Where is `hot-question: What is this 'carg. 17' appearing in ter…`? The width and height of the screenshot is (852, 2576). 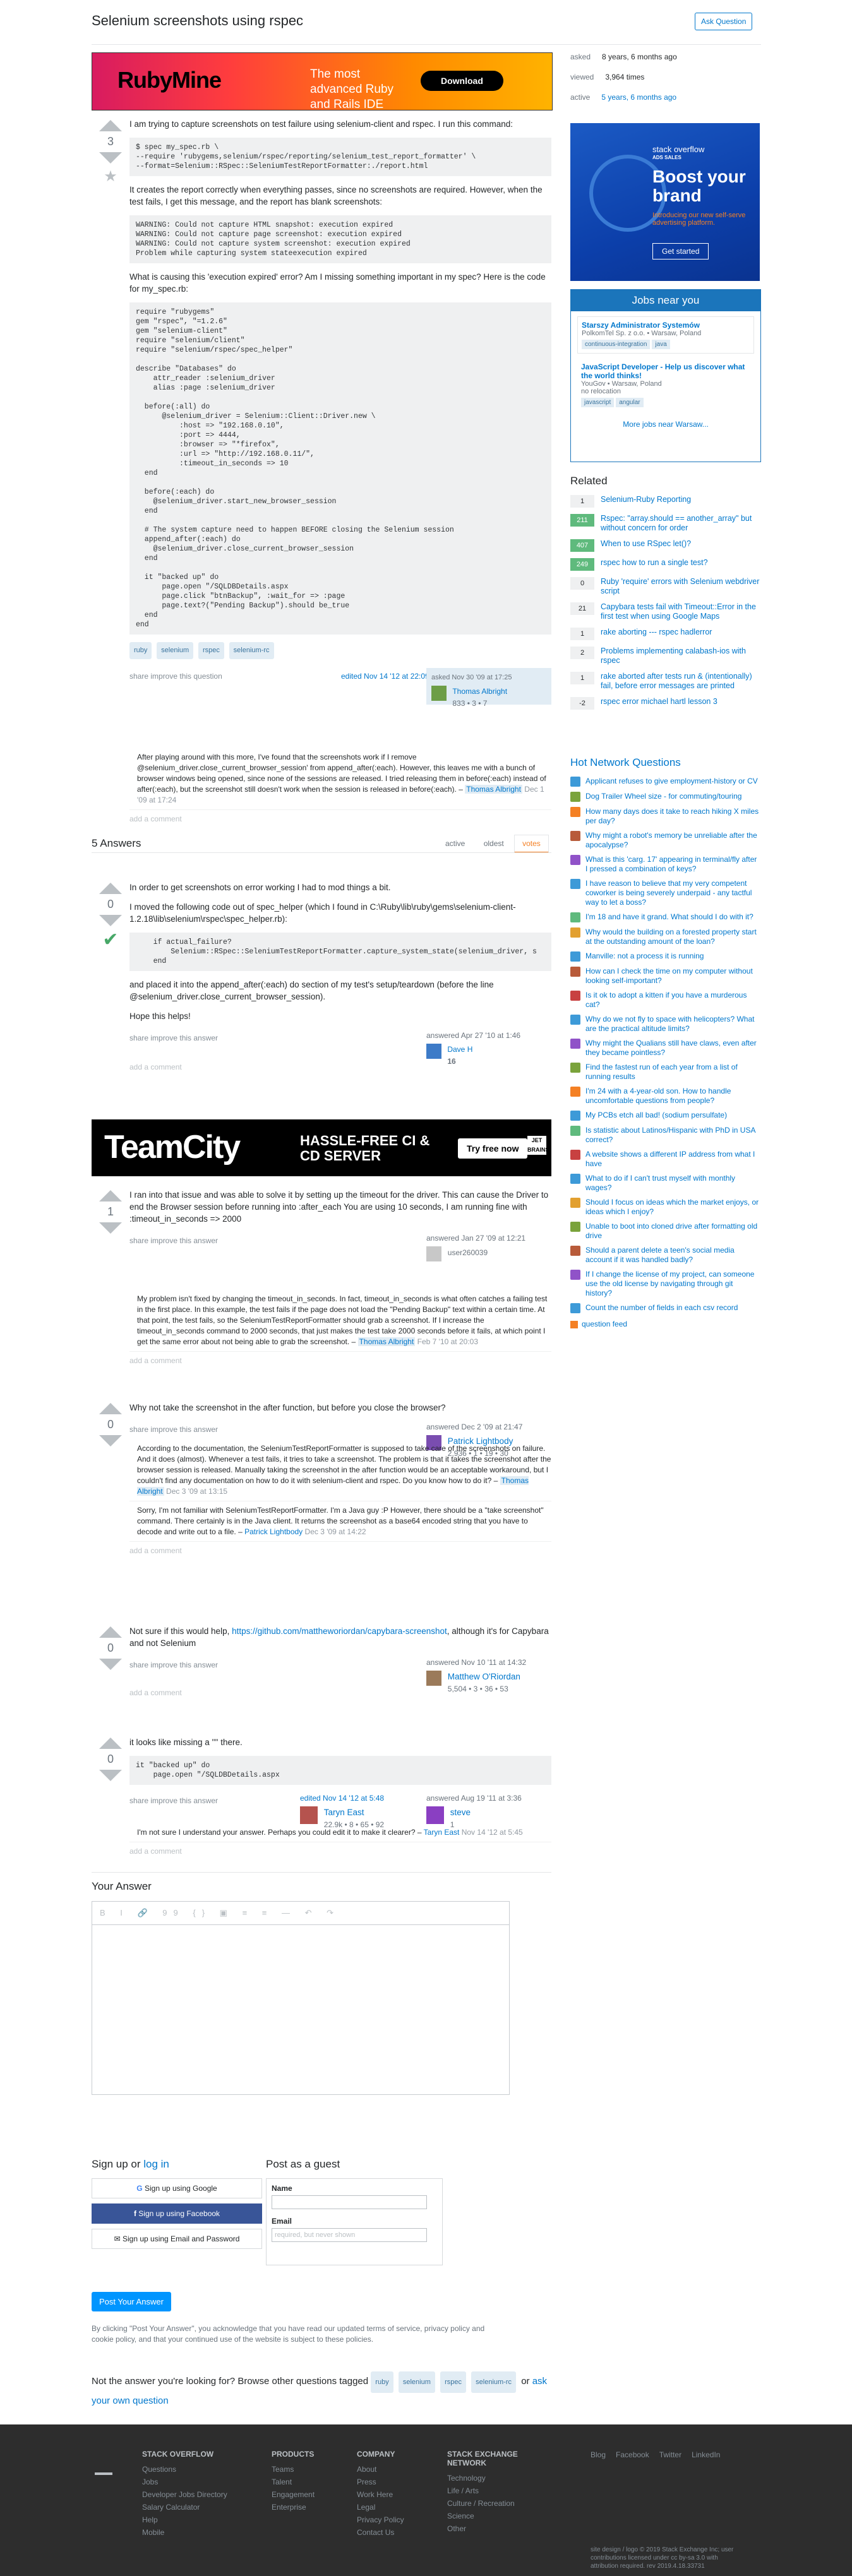
hot-question: What is this 'carg. 17' appearing in ter… is located at coordinates (665, 864).